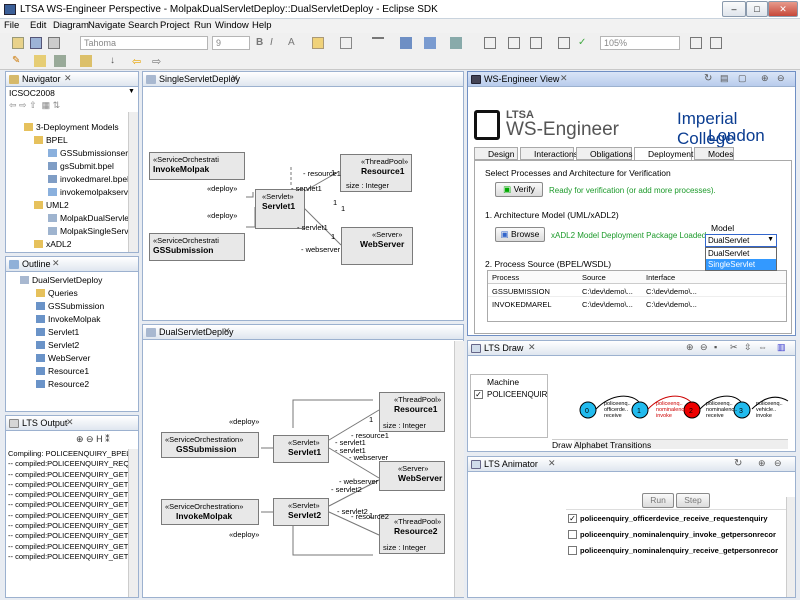  I want to click on resource1-node: «ThreadPool» Resource1 size : Integer, so click(412, 412).